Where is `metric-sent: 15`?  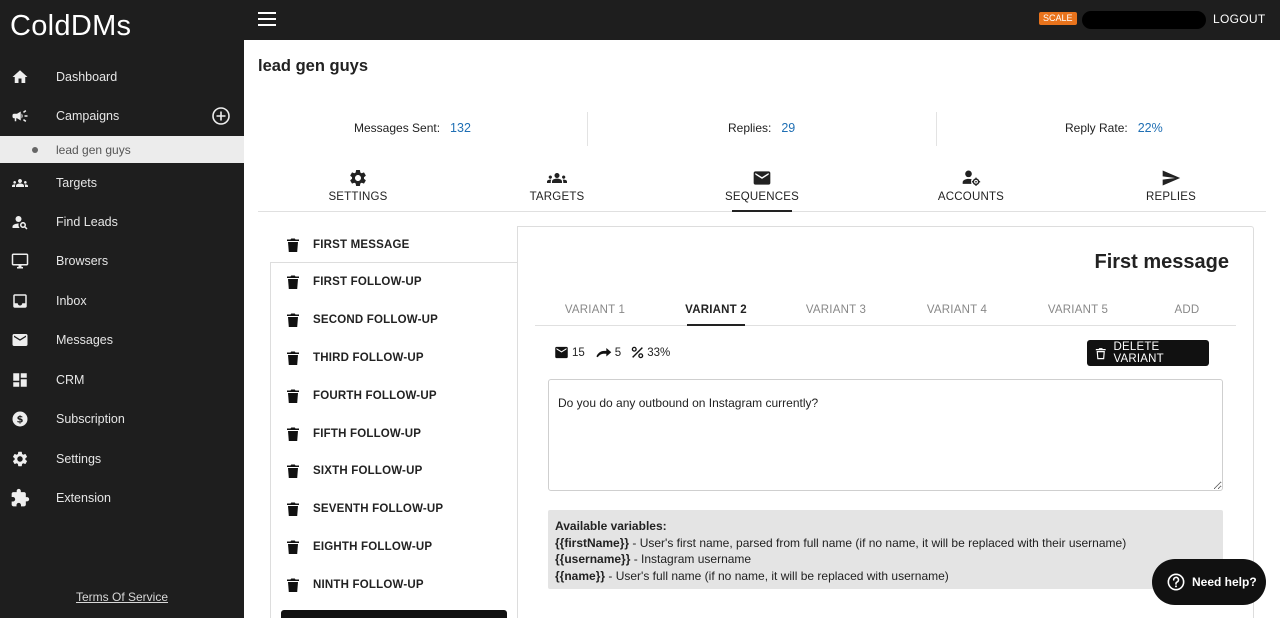 metric-sent: 15 is located at coordinates (569, 352).